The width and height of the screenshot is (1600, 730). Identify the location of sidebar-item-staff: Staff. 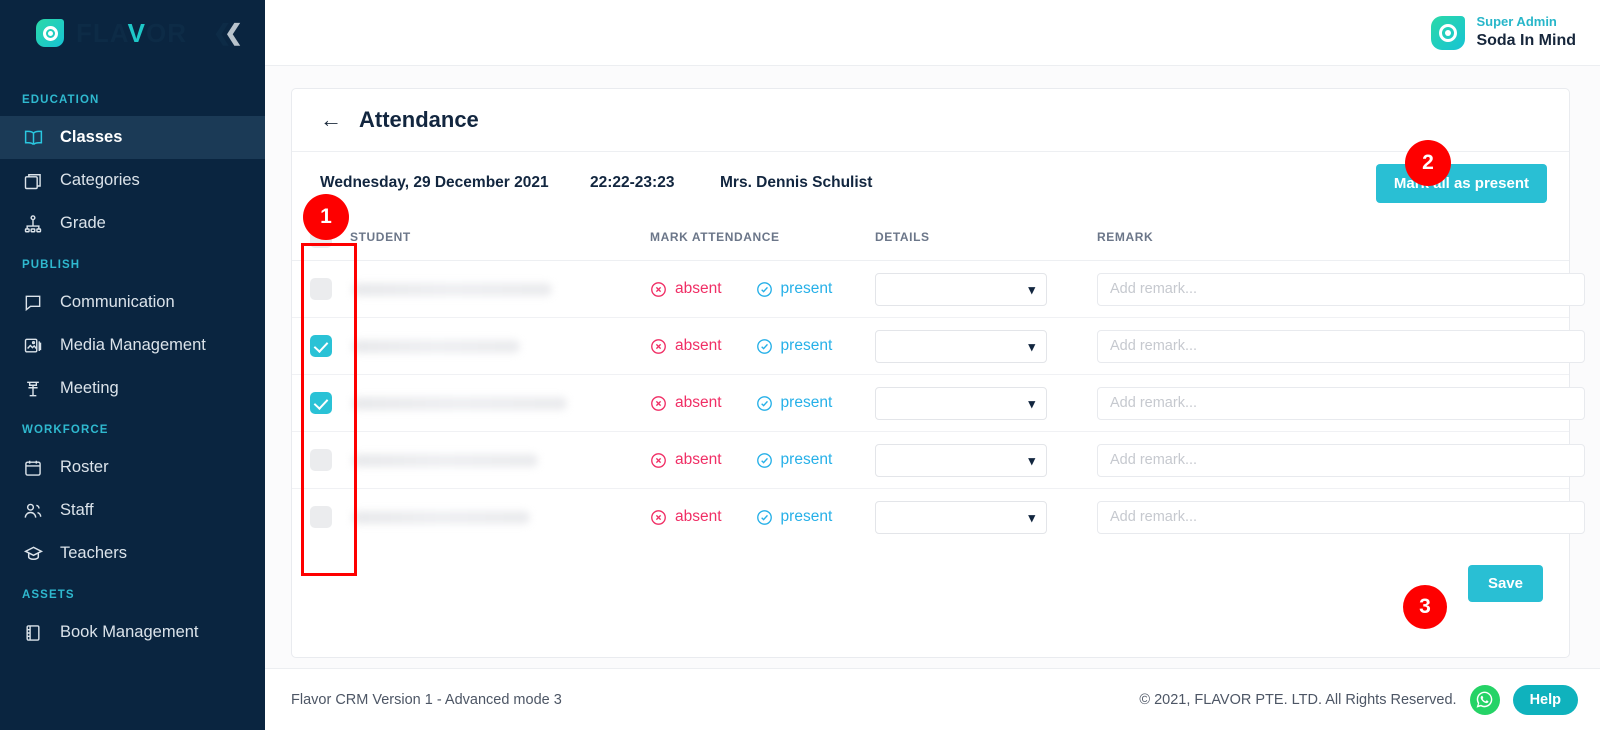
(132, 510).